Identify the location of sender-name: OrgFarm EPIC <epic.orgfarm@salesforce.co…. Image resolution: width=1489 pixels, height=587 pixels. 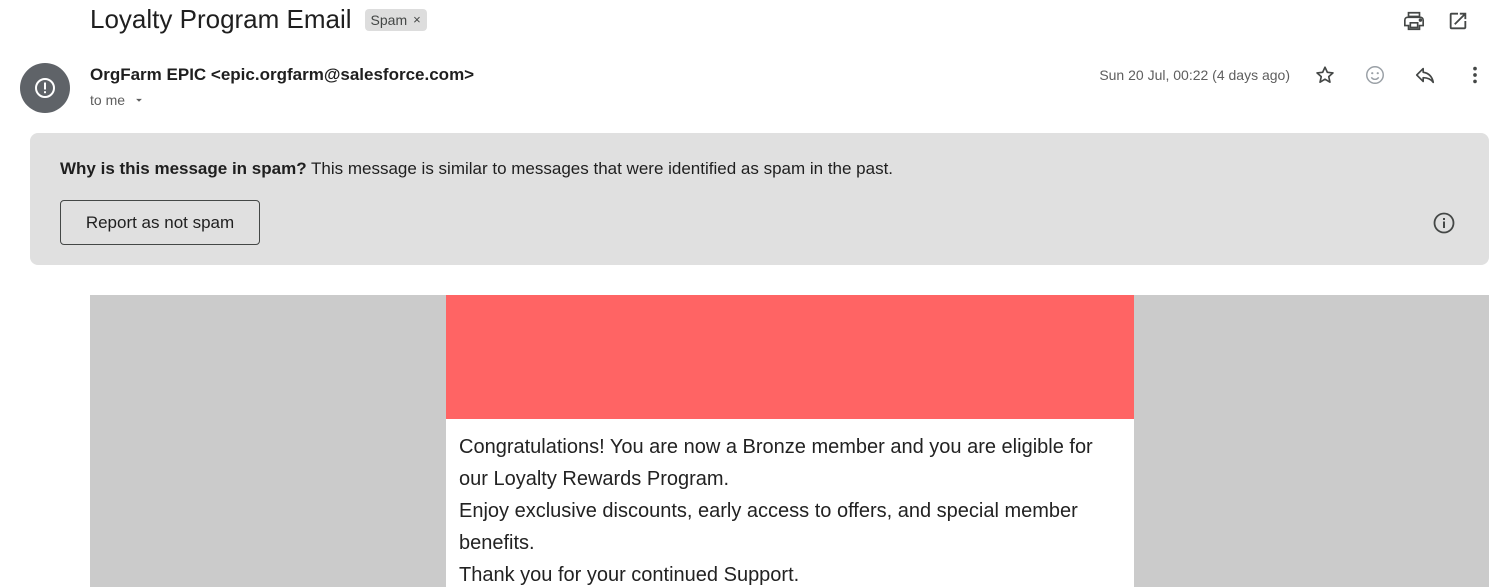
(282, 75).